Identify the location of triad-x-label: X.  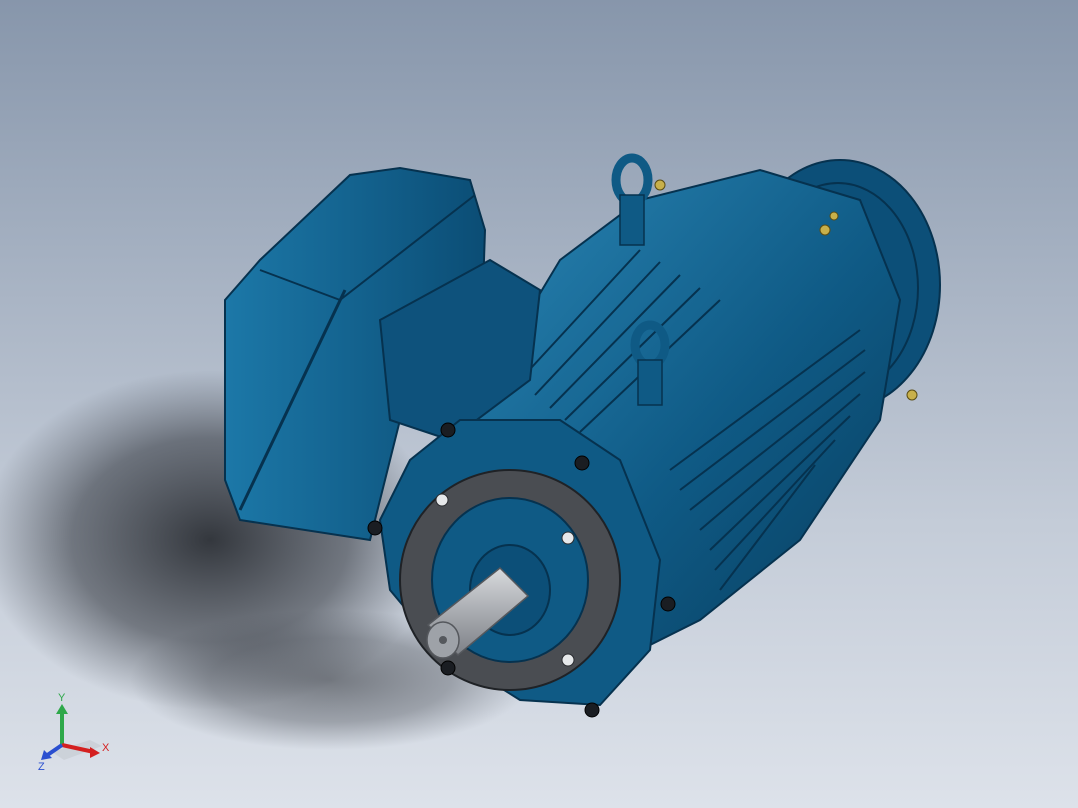
(106, 748).